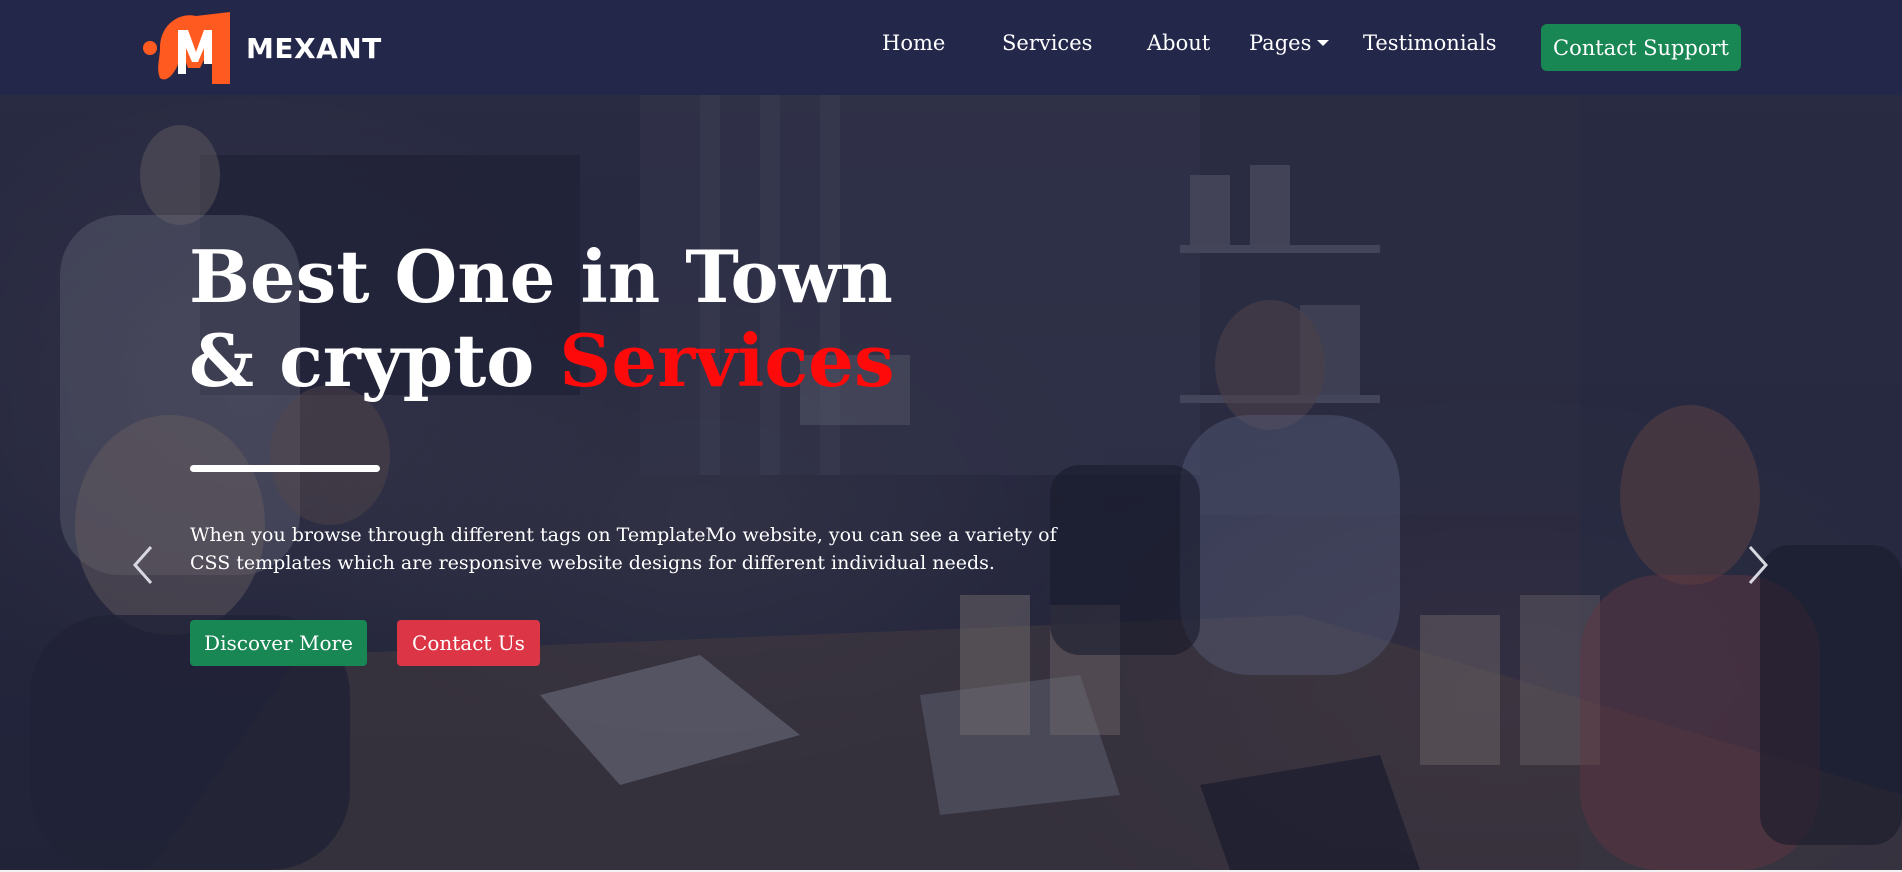 The image size is (1902, 872). I want to click on contact-us-button: Contact Us, so click(468, 643).